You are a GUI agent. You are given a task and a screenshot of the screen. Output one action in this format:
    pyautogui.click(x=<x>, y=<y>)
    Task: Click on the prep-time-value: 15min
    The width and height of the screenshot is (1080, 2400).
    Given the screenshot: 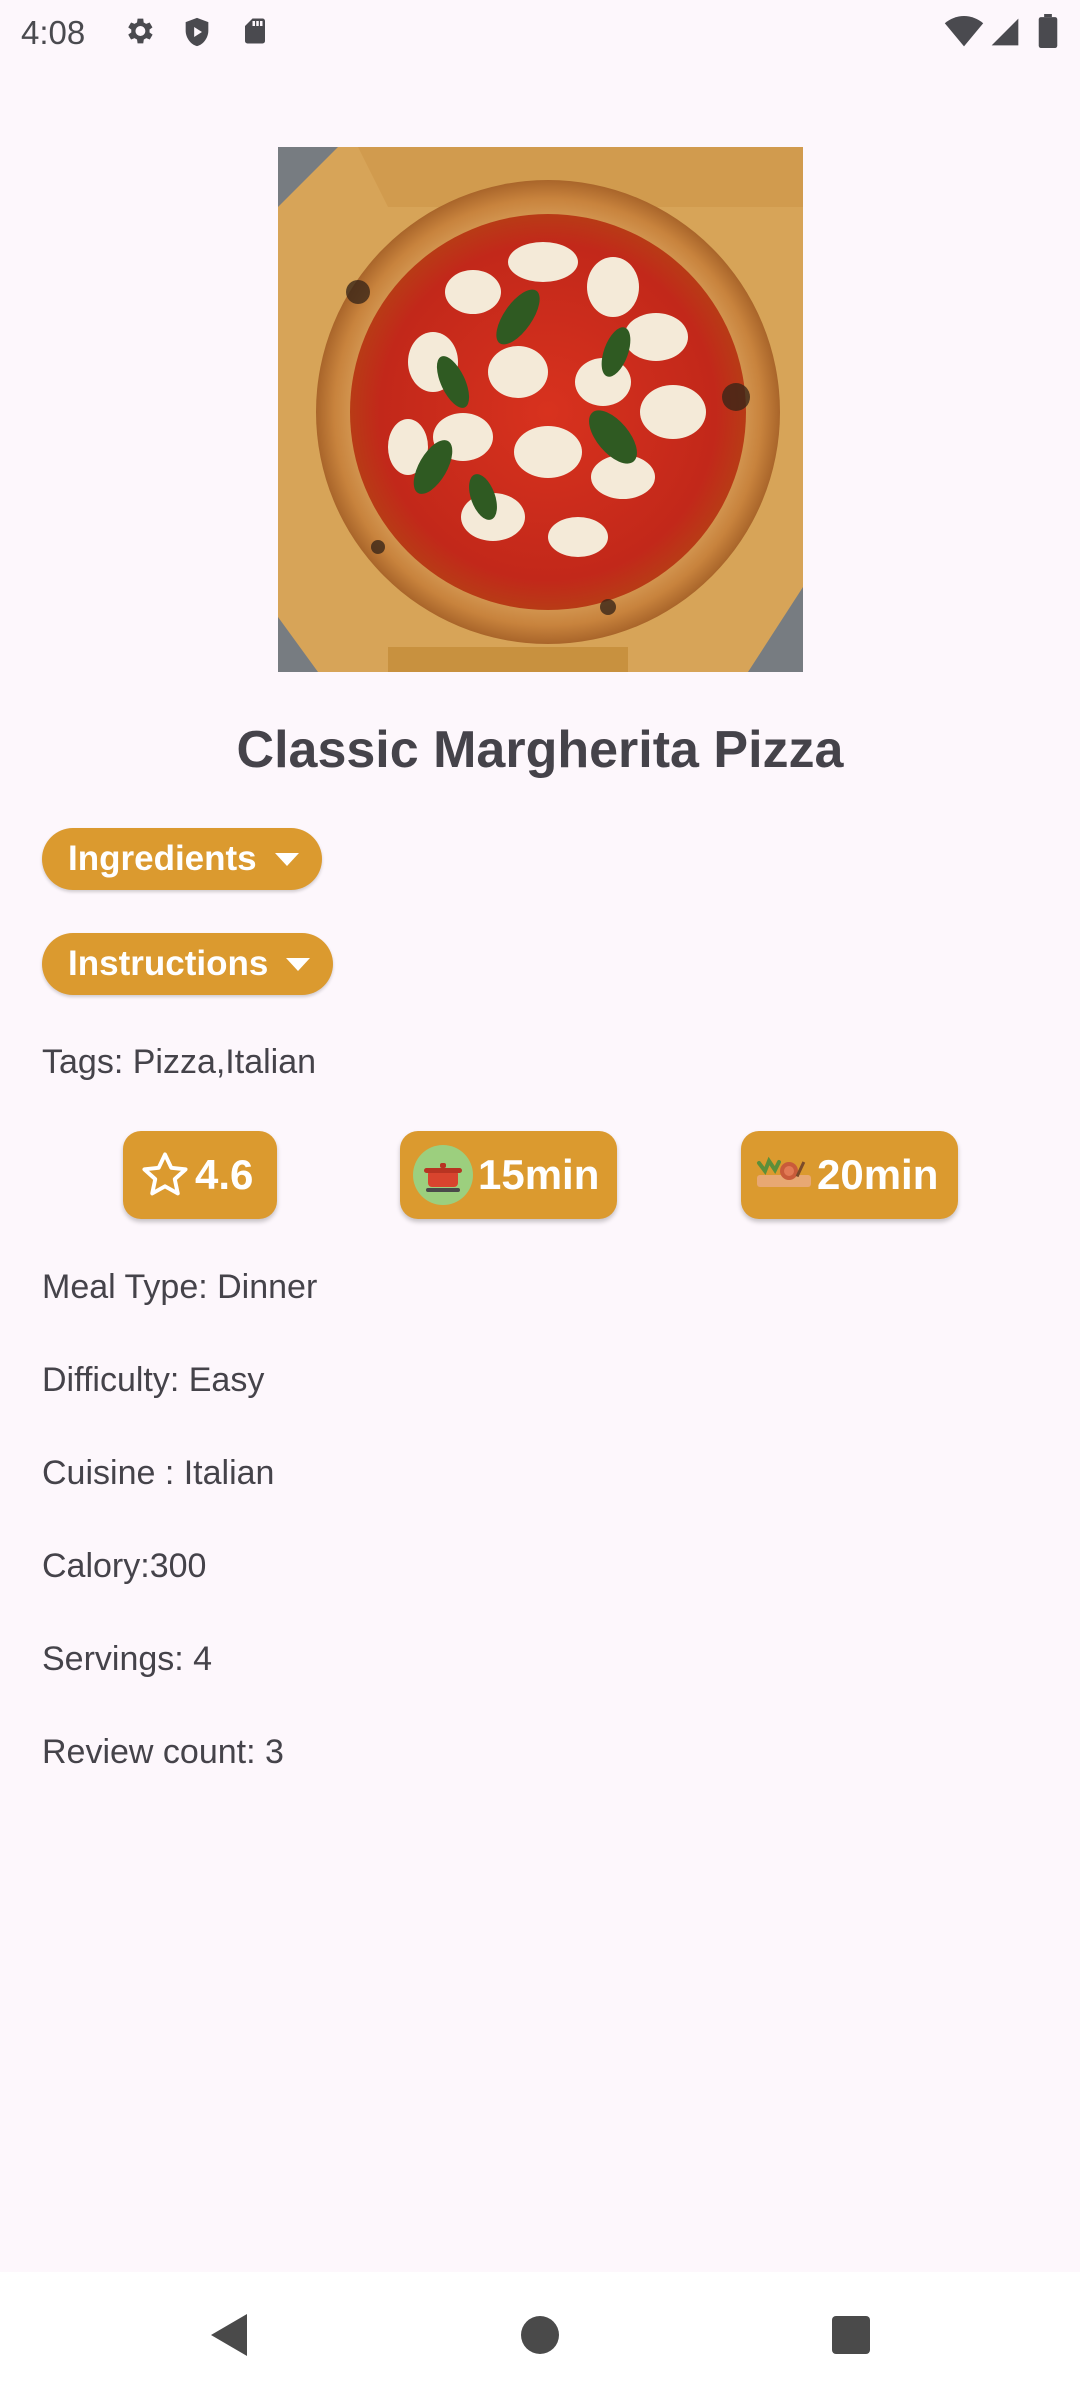 What is the action you would take?
    pyautogui.click(x=539, y=1174)
    